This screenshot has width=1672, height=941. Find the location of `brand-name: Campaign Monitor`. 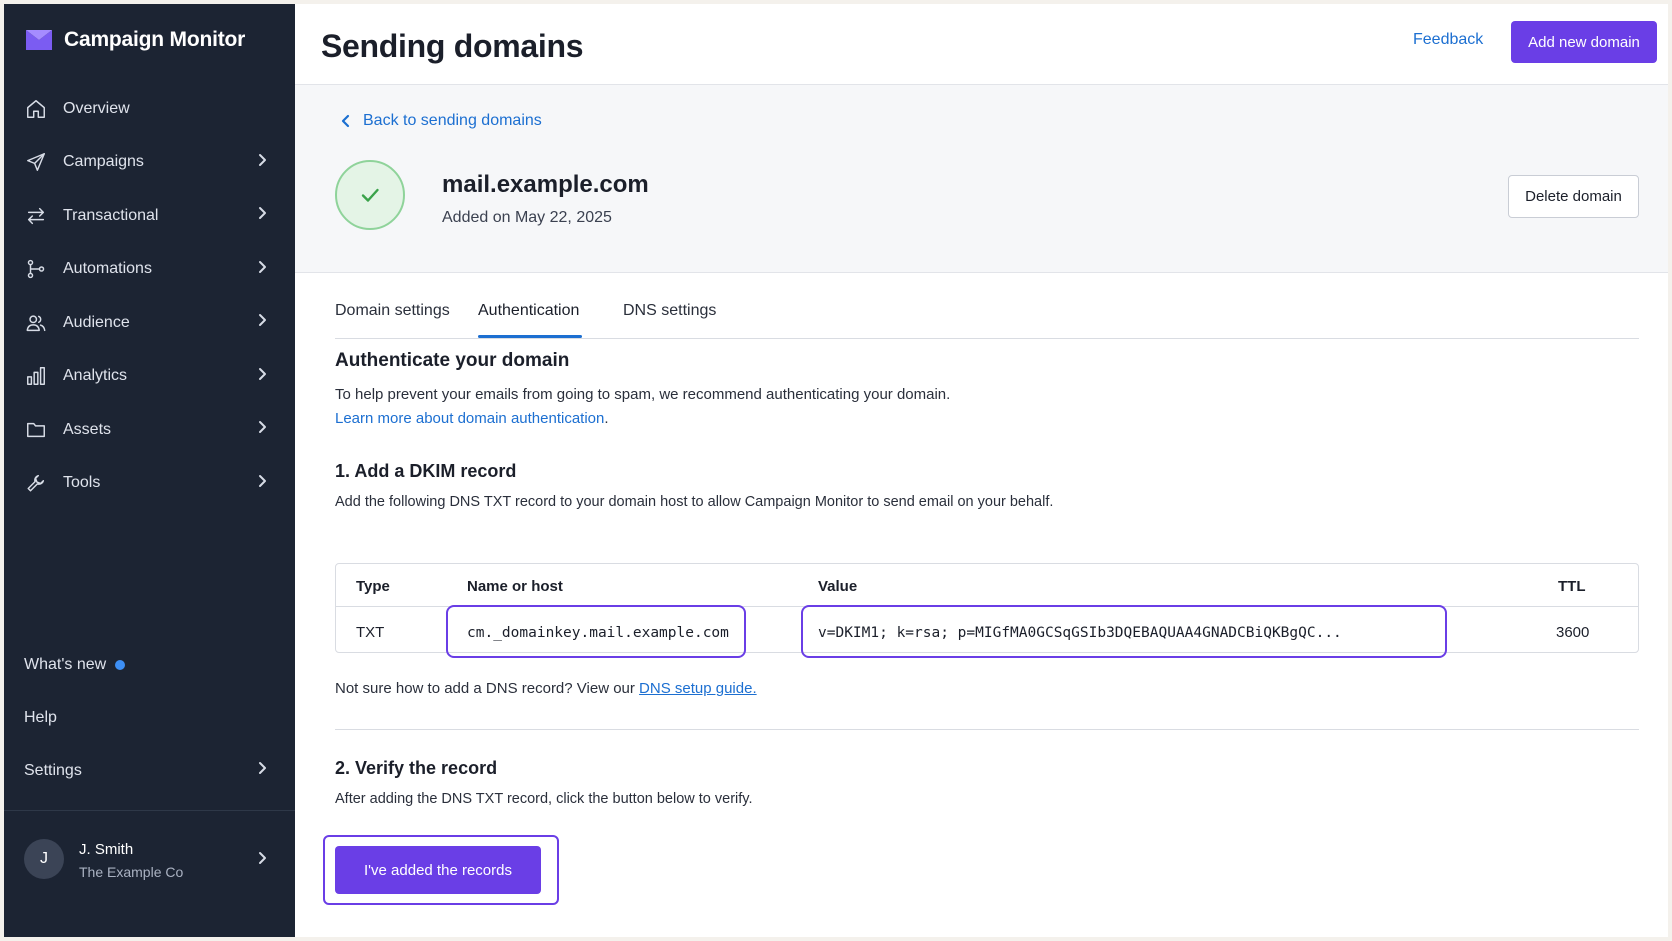

brand-name: Campaign Monitor is located at coordinates (155, 39).